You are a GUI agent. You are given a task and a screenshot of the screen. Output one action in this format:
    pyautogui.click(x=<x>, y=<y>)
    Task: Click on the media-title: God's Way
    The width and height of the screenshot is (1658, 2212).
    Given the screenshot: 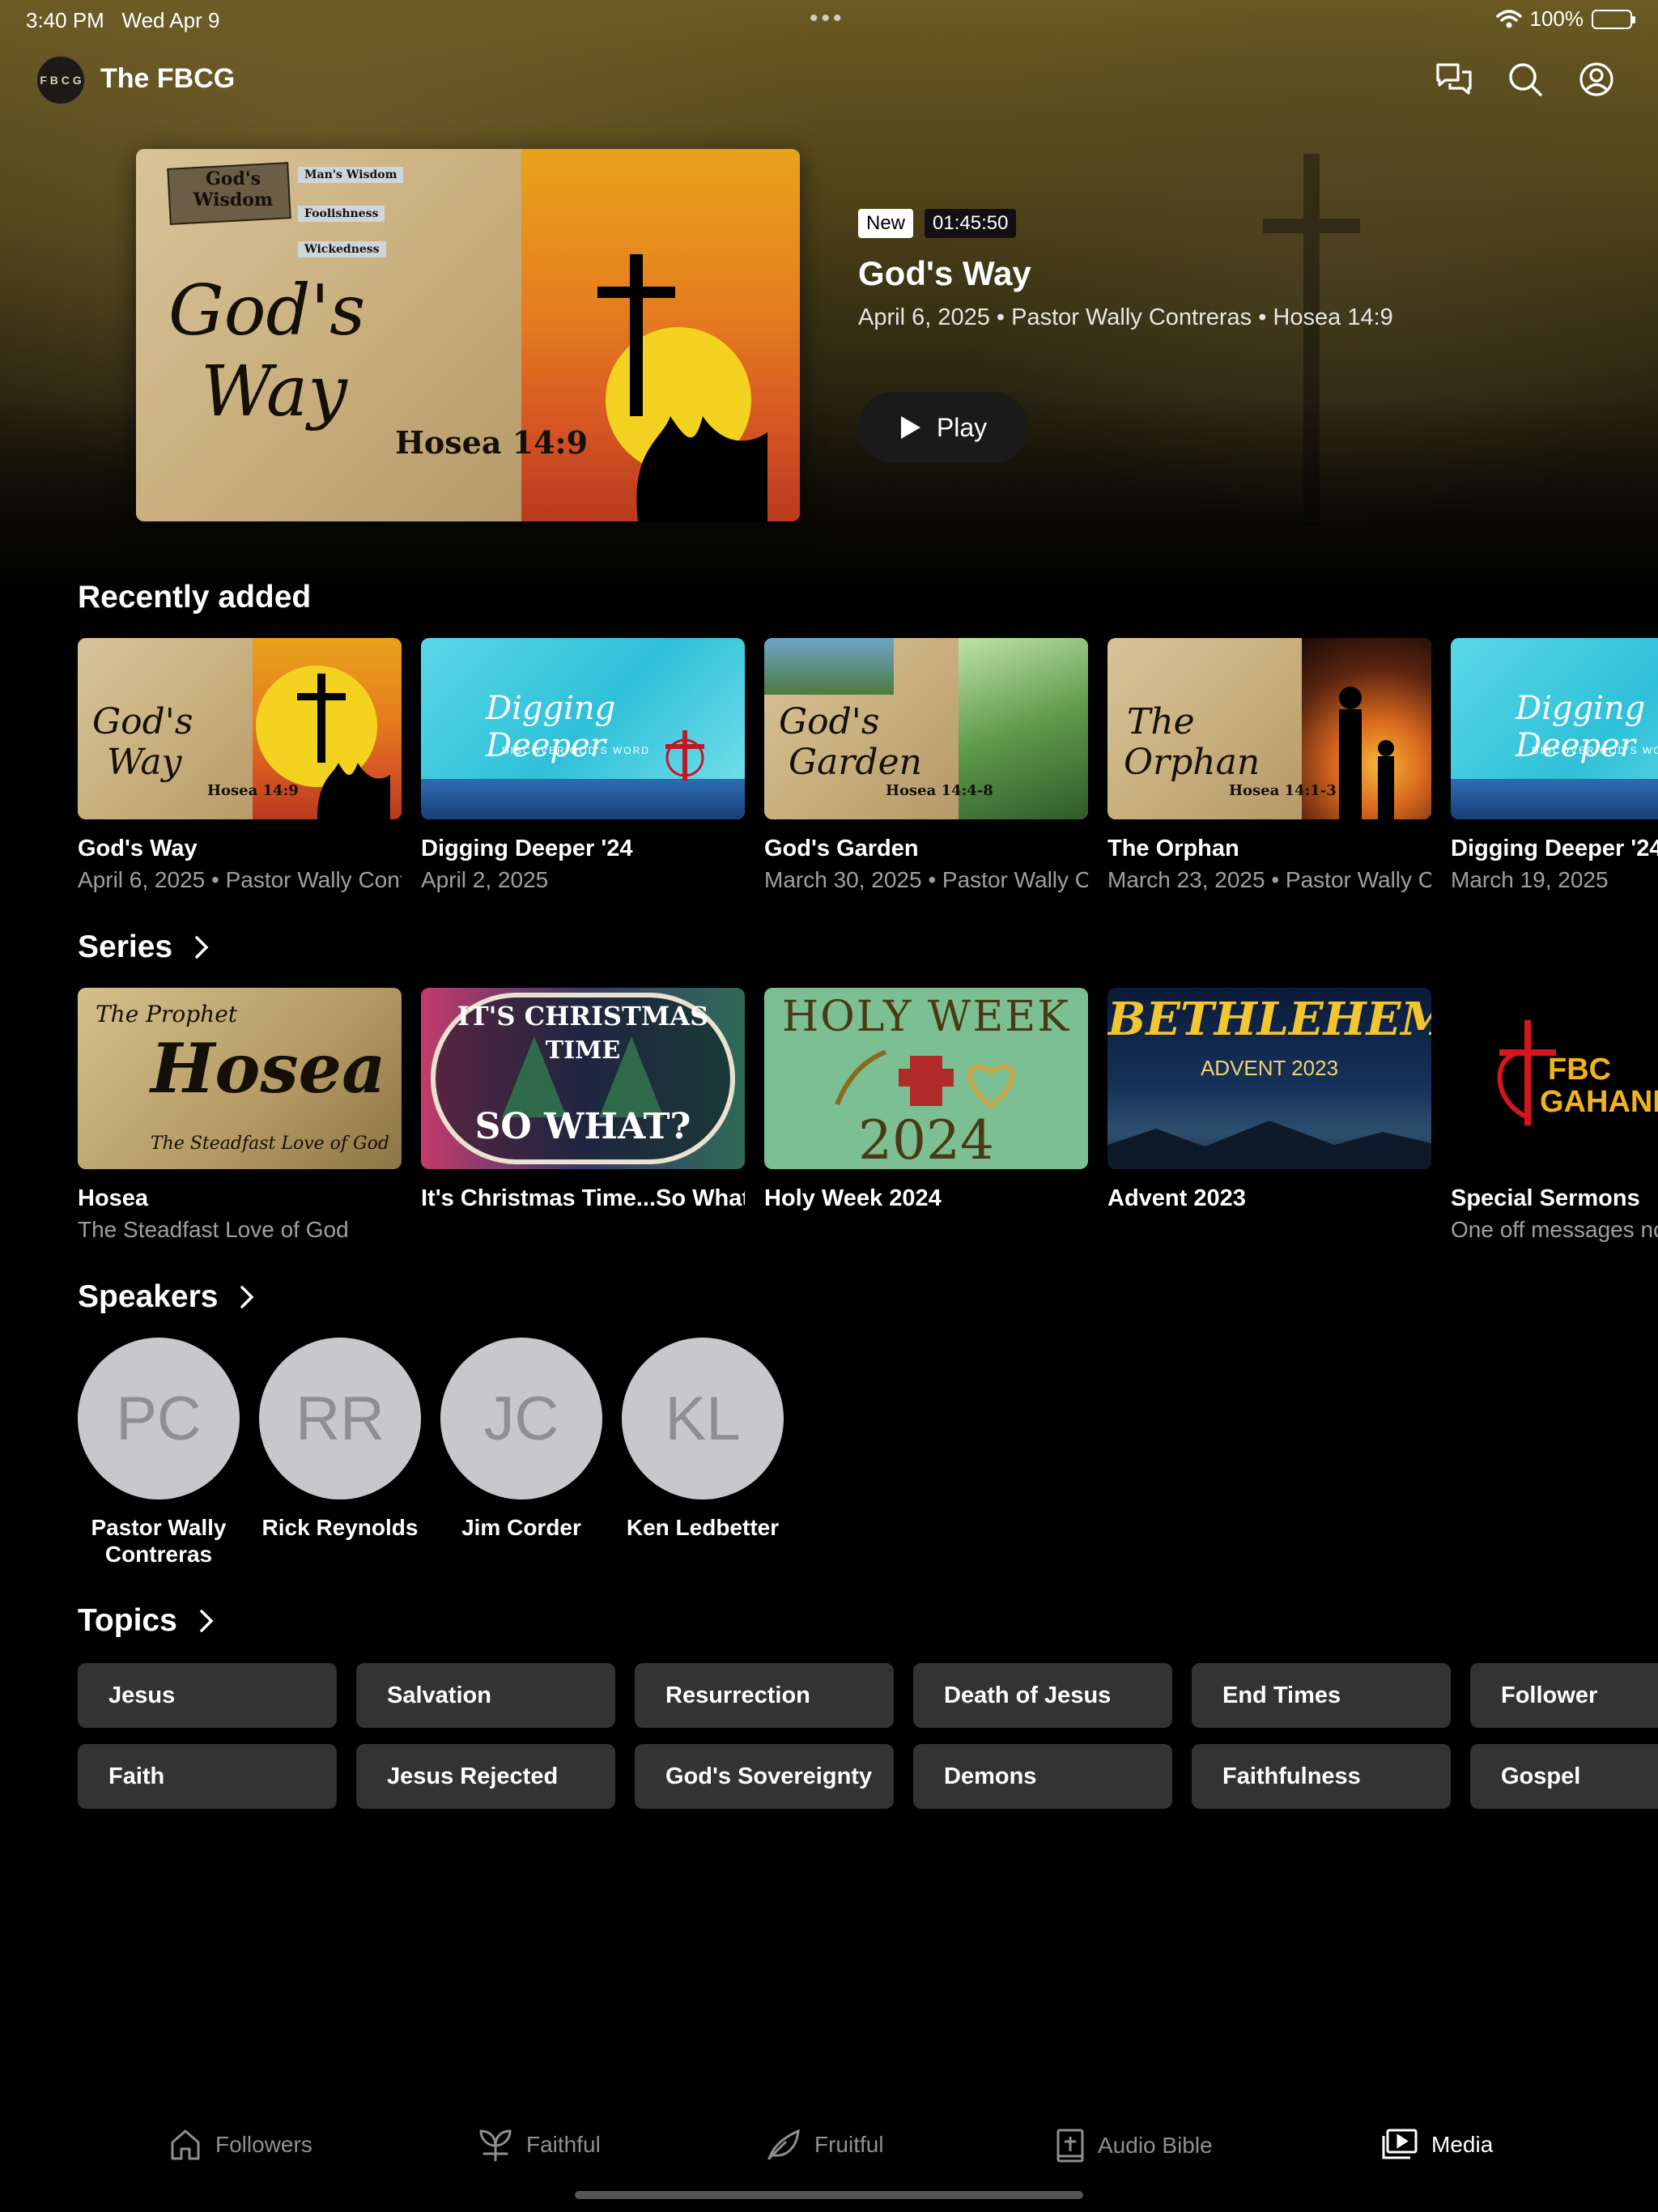 What is the action you would take?
    pyautogui.click(x=138, y=849)
    